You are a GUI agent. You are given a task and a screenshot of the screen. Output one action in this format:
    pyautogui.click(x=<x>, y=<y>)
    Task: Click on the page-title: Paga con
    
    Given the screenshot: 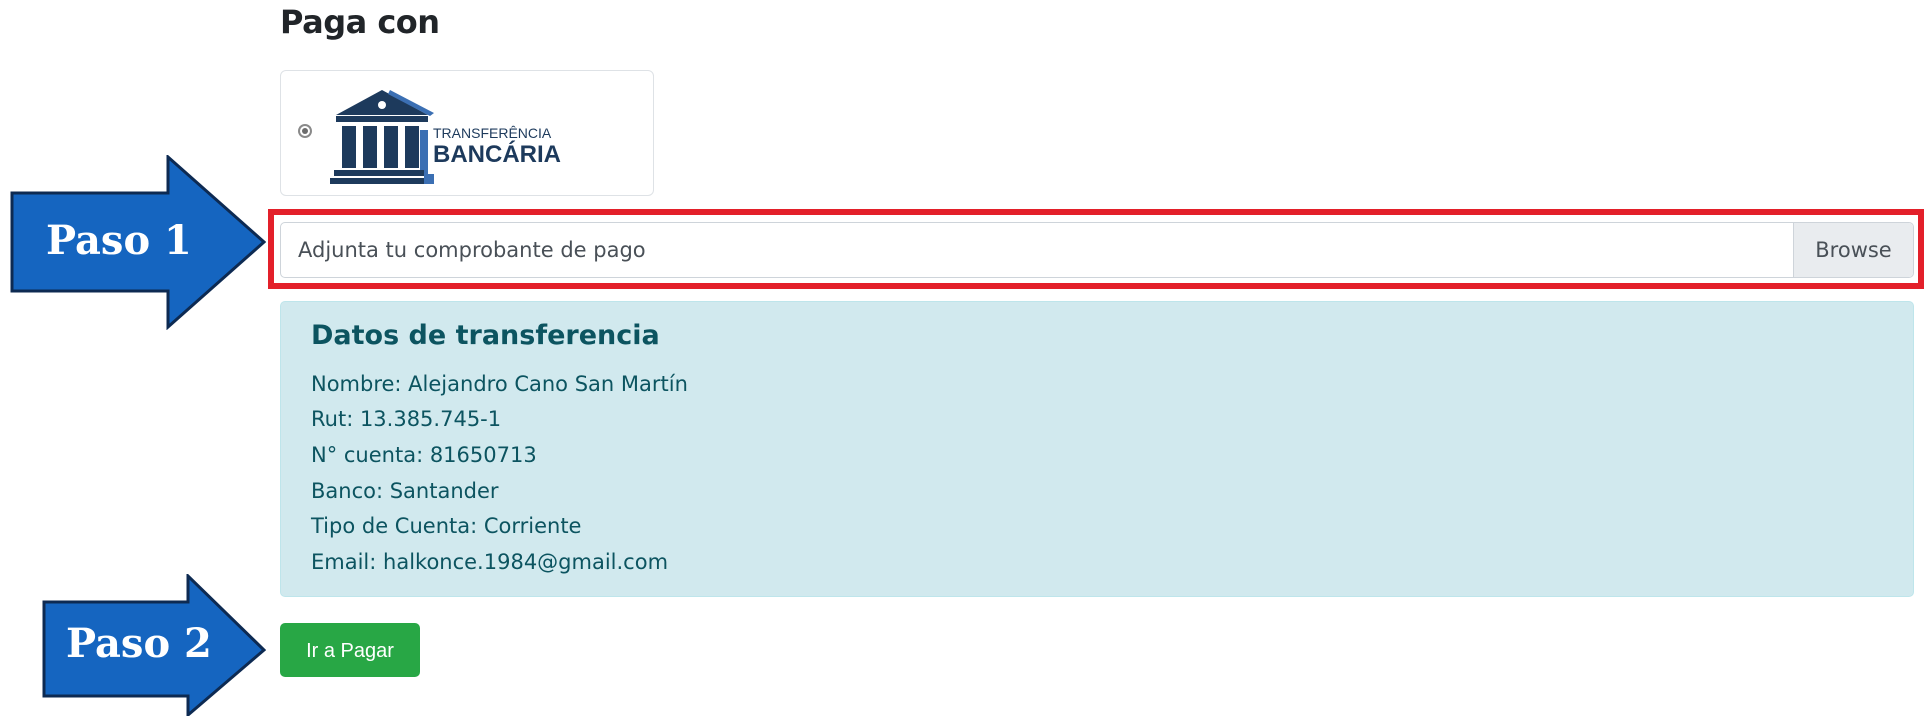 What is the action you would take?
    pyautogui.click(x=360, y=22)
    